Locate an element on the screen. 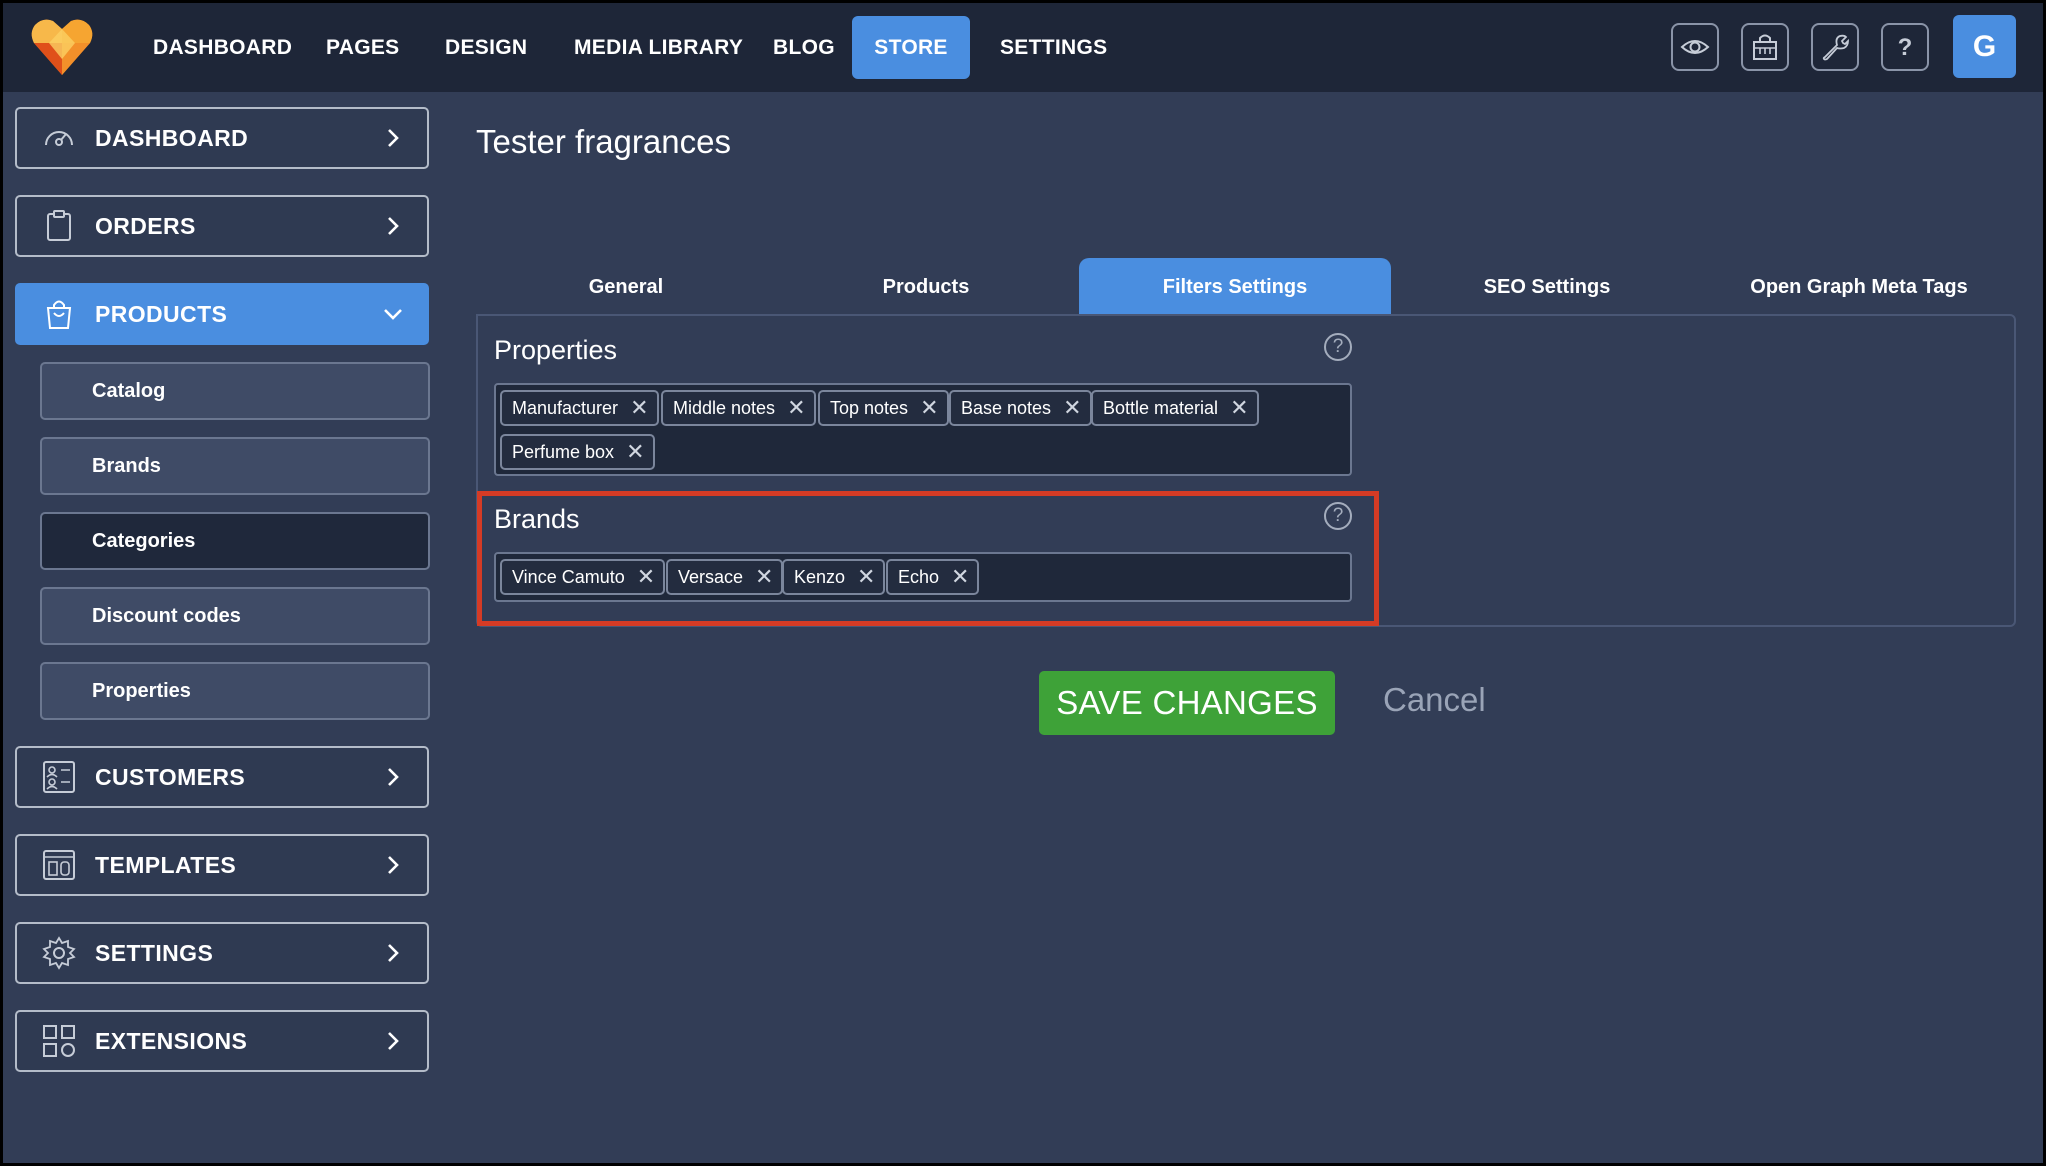 This screenshot has height=1166, width=2046. wrench-icon is located at coordinates (1835, 47).